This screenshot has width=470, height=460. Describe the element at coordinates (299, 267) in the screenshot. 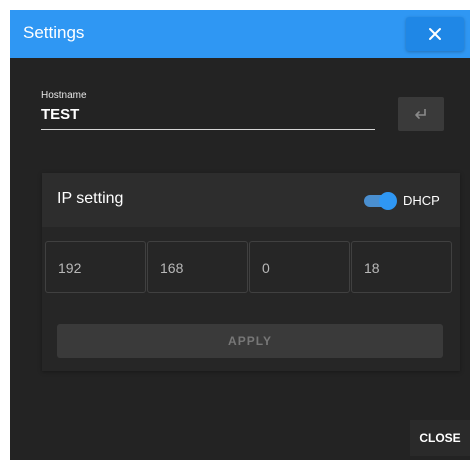

I see `ip-octet-3-input: 0` at that location.